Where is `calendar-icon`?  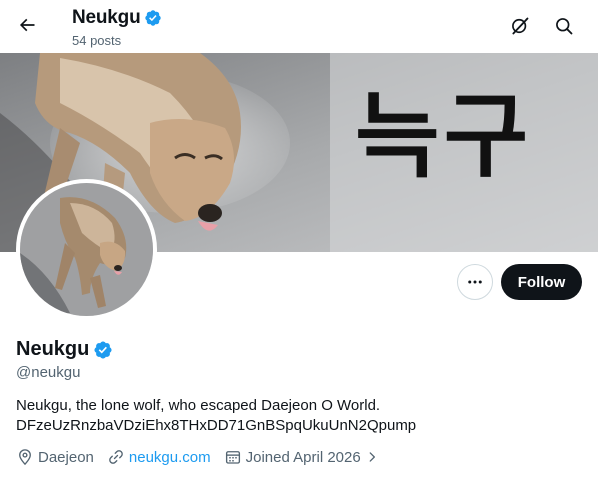 calendar-icon is located at coordinates (232, 457).